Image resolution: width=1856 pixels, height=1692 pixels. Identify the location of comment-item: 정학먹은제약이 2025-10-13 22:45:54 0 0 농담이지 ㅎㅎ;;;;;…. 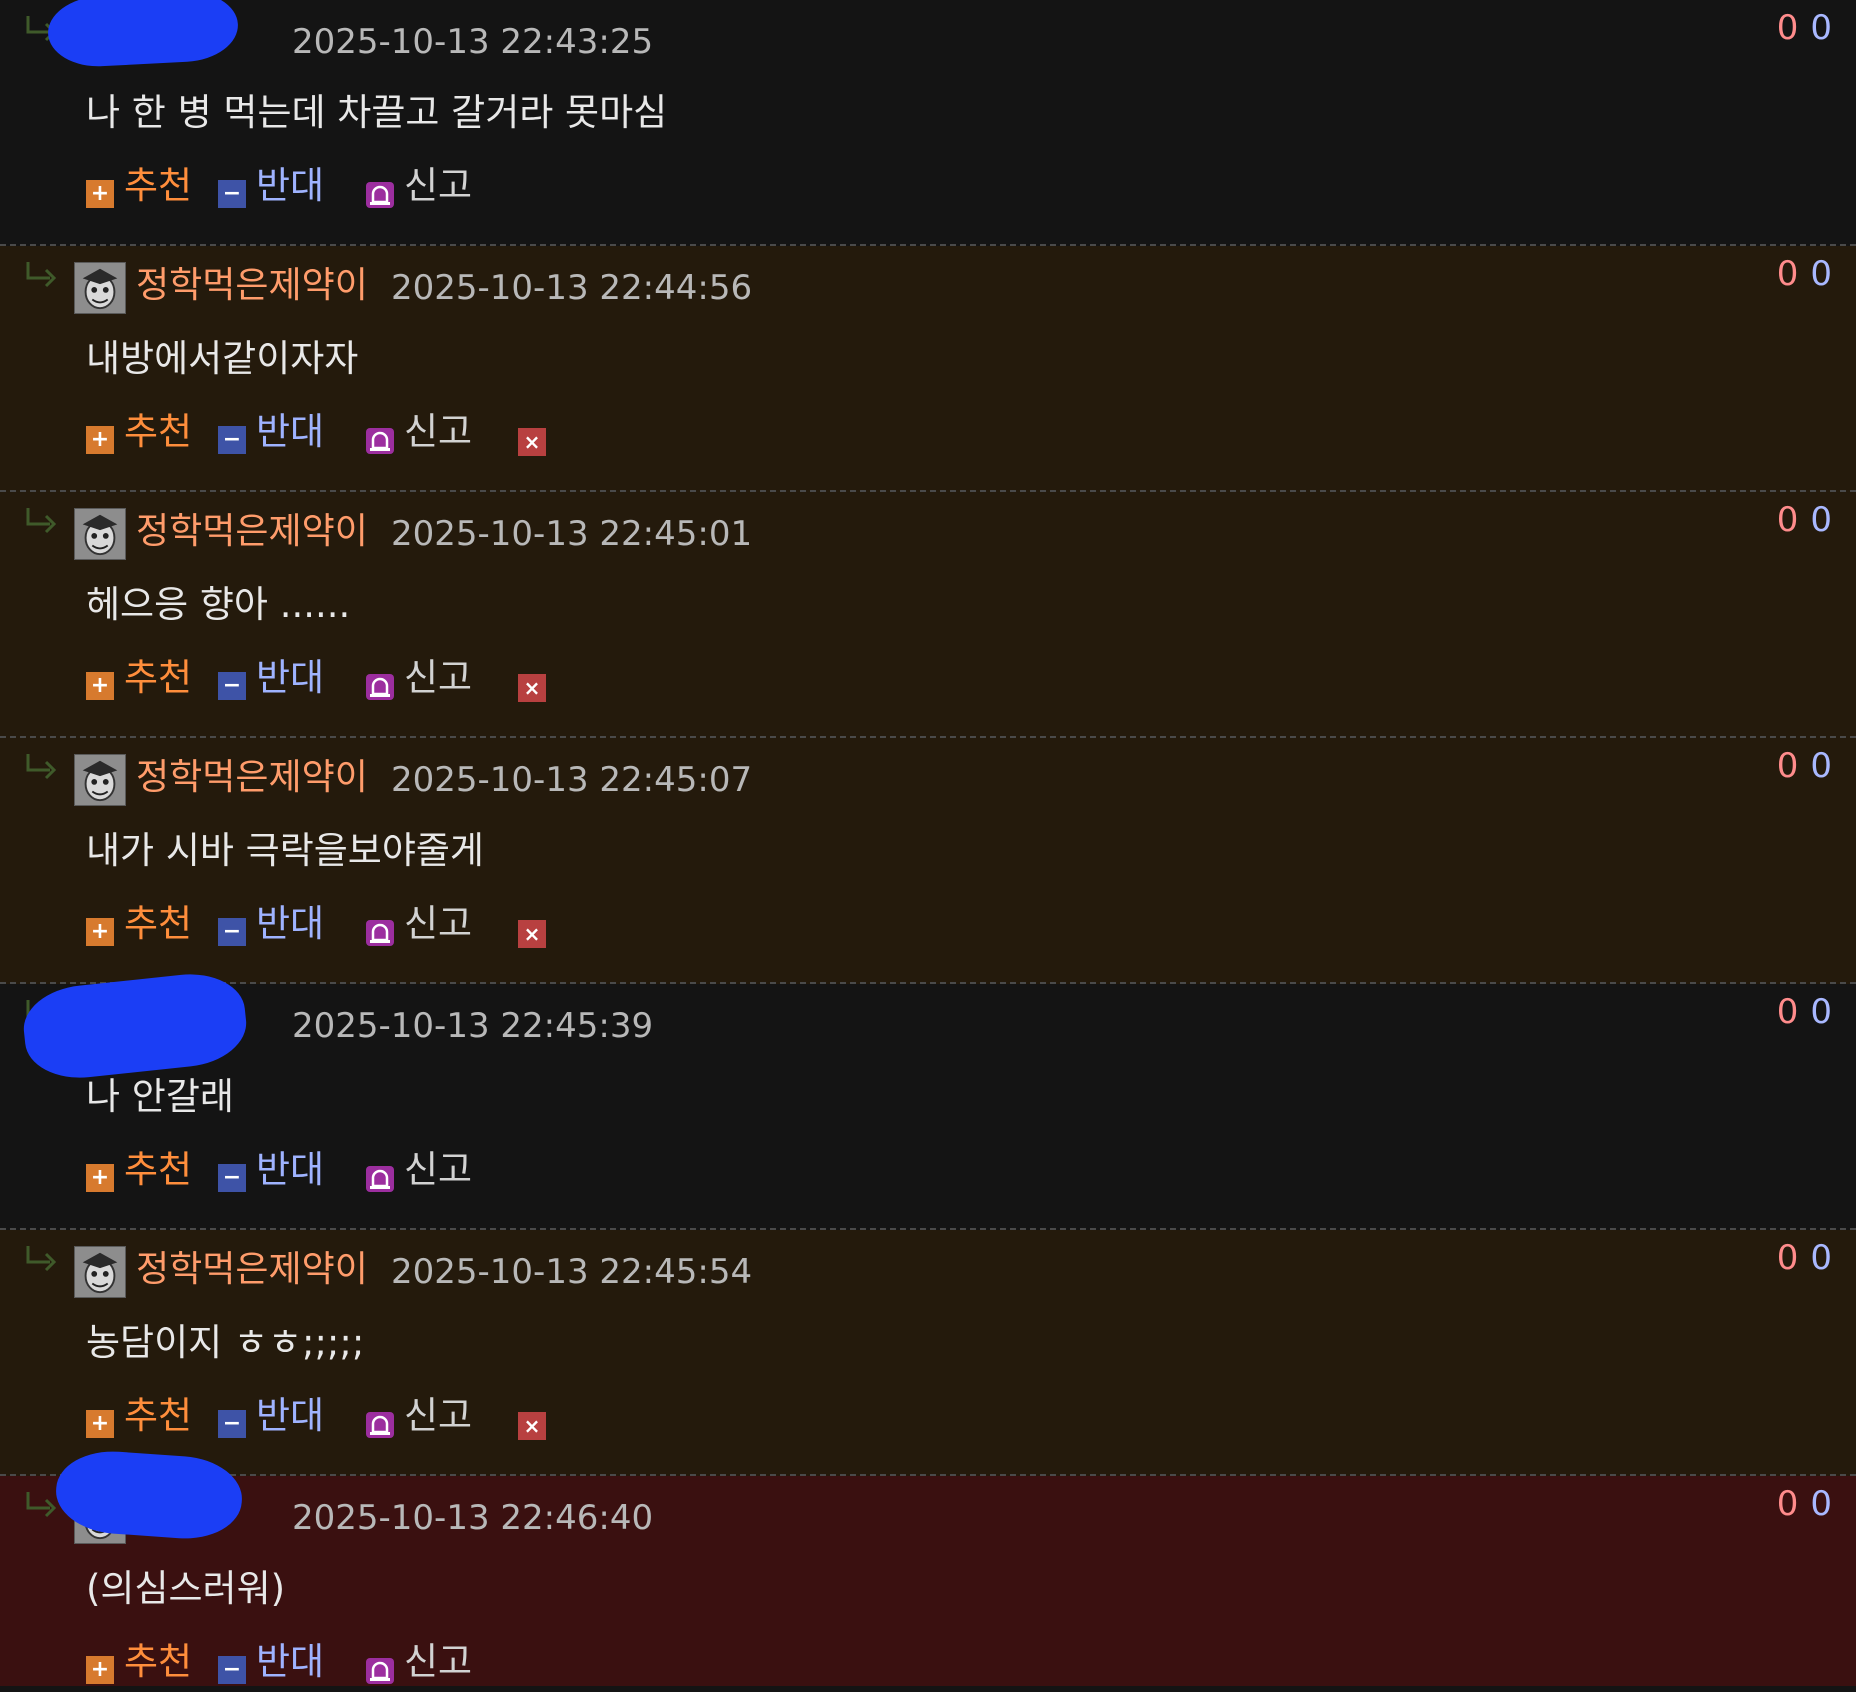
(928, 1353).